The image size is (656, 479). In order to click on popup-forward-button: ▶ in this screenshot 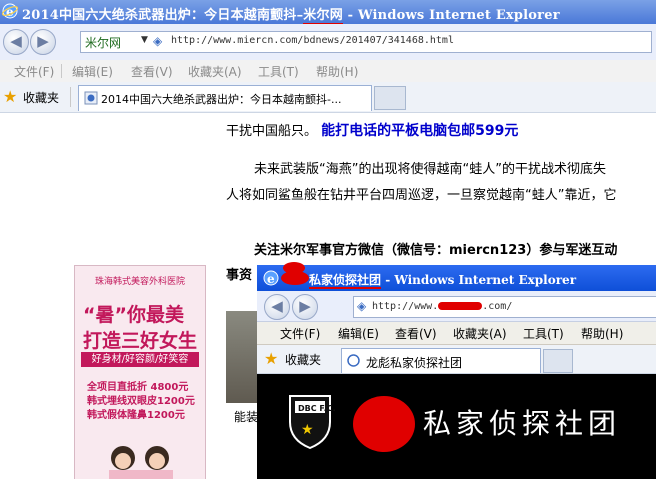, I will do `click(305, 307)`.